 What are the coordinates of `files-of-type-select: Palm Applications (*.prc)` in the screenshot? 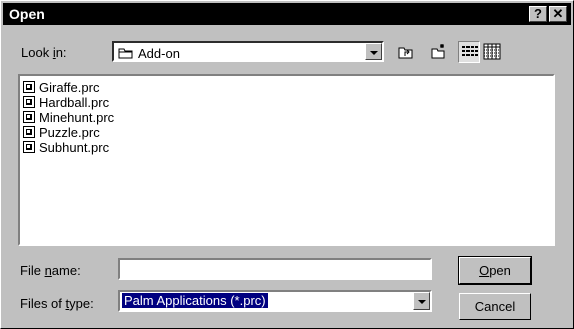 It's located at (275, 301).